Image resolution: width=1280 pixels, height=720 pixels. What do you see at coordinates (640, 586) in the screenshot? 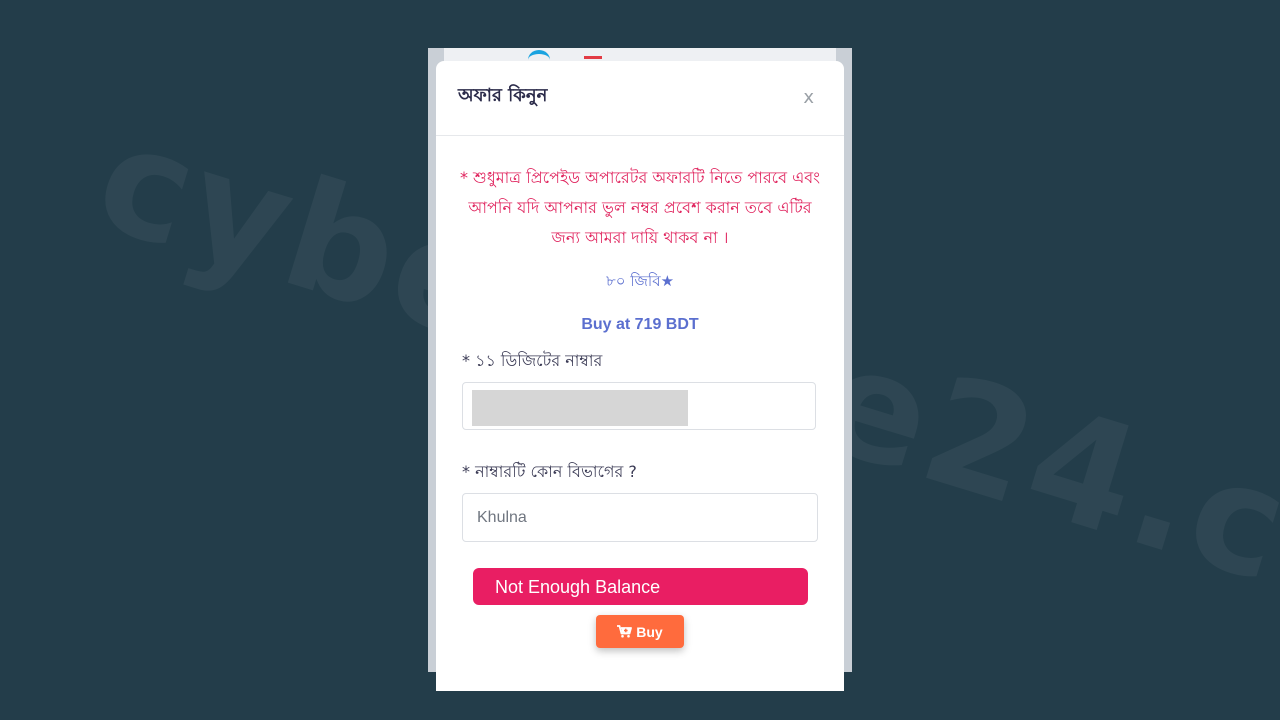
I see `not-enough-balance-button: Not Enough Balance` at bounding box center [640, 586].